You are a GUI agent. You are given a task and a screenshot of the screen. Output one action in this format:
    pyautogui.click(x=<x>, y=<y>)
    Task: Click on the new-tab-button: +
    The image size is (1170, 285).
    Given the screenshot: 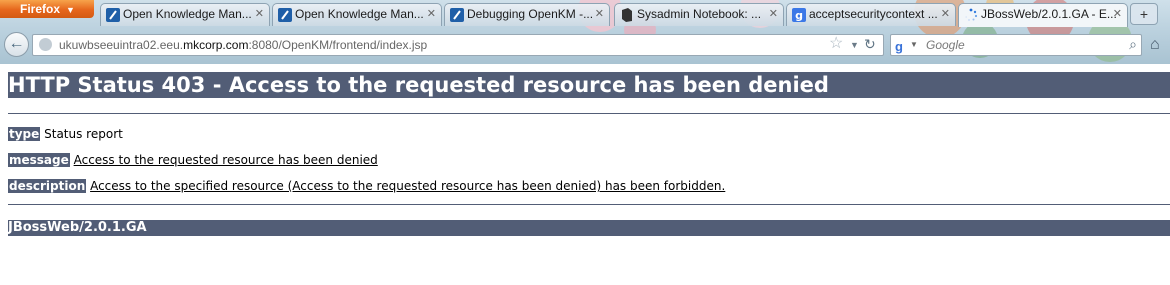 What is the action you would take?
    pyautogui.click(x=1144, y=14)
    